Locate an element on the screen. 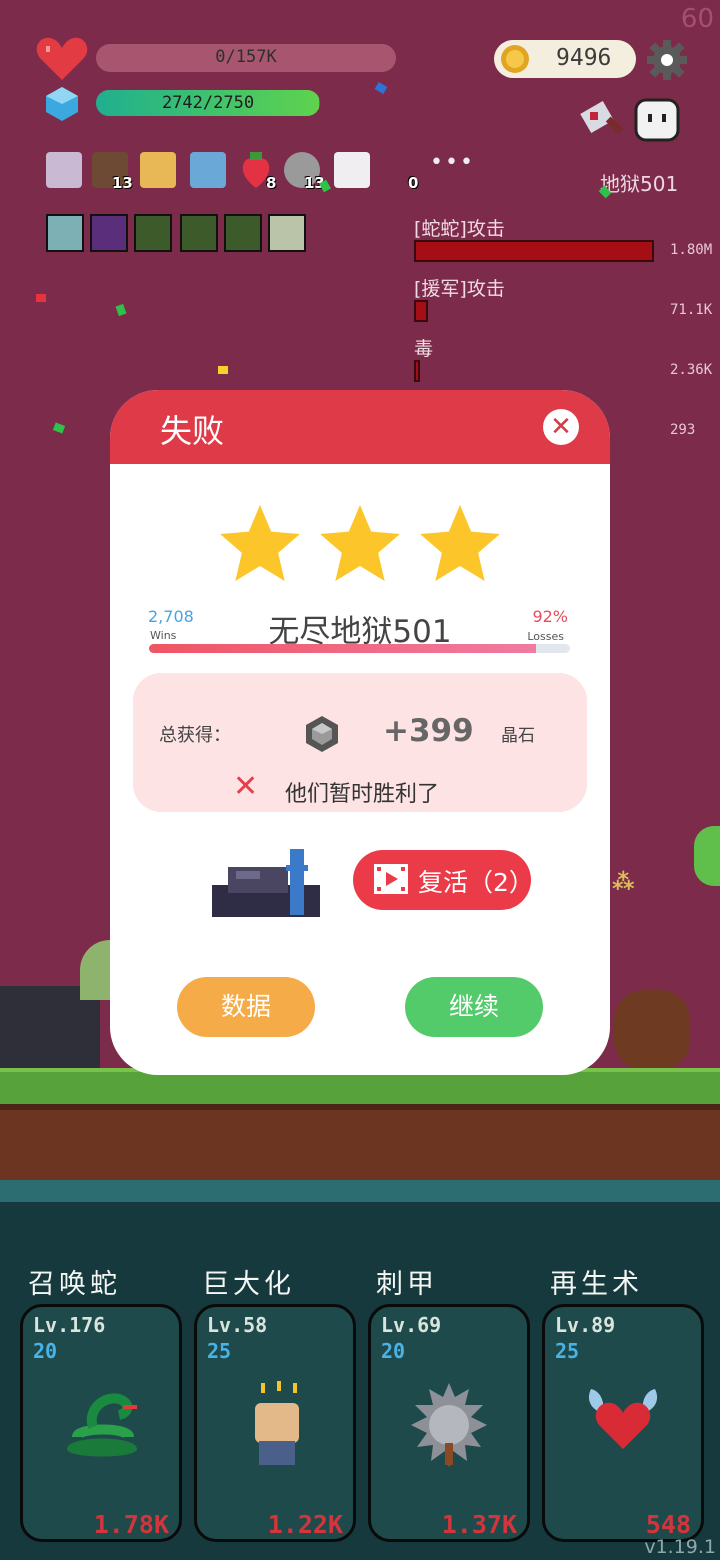  mana-text: 2742/2750 is located at coordinates (208, 103).